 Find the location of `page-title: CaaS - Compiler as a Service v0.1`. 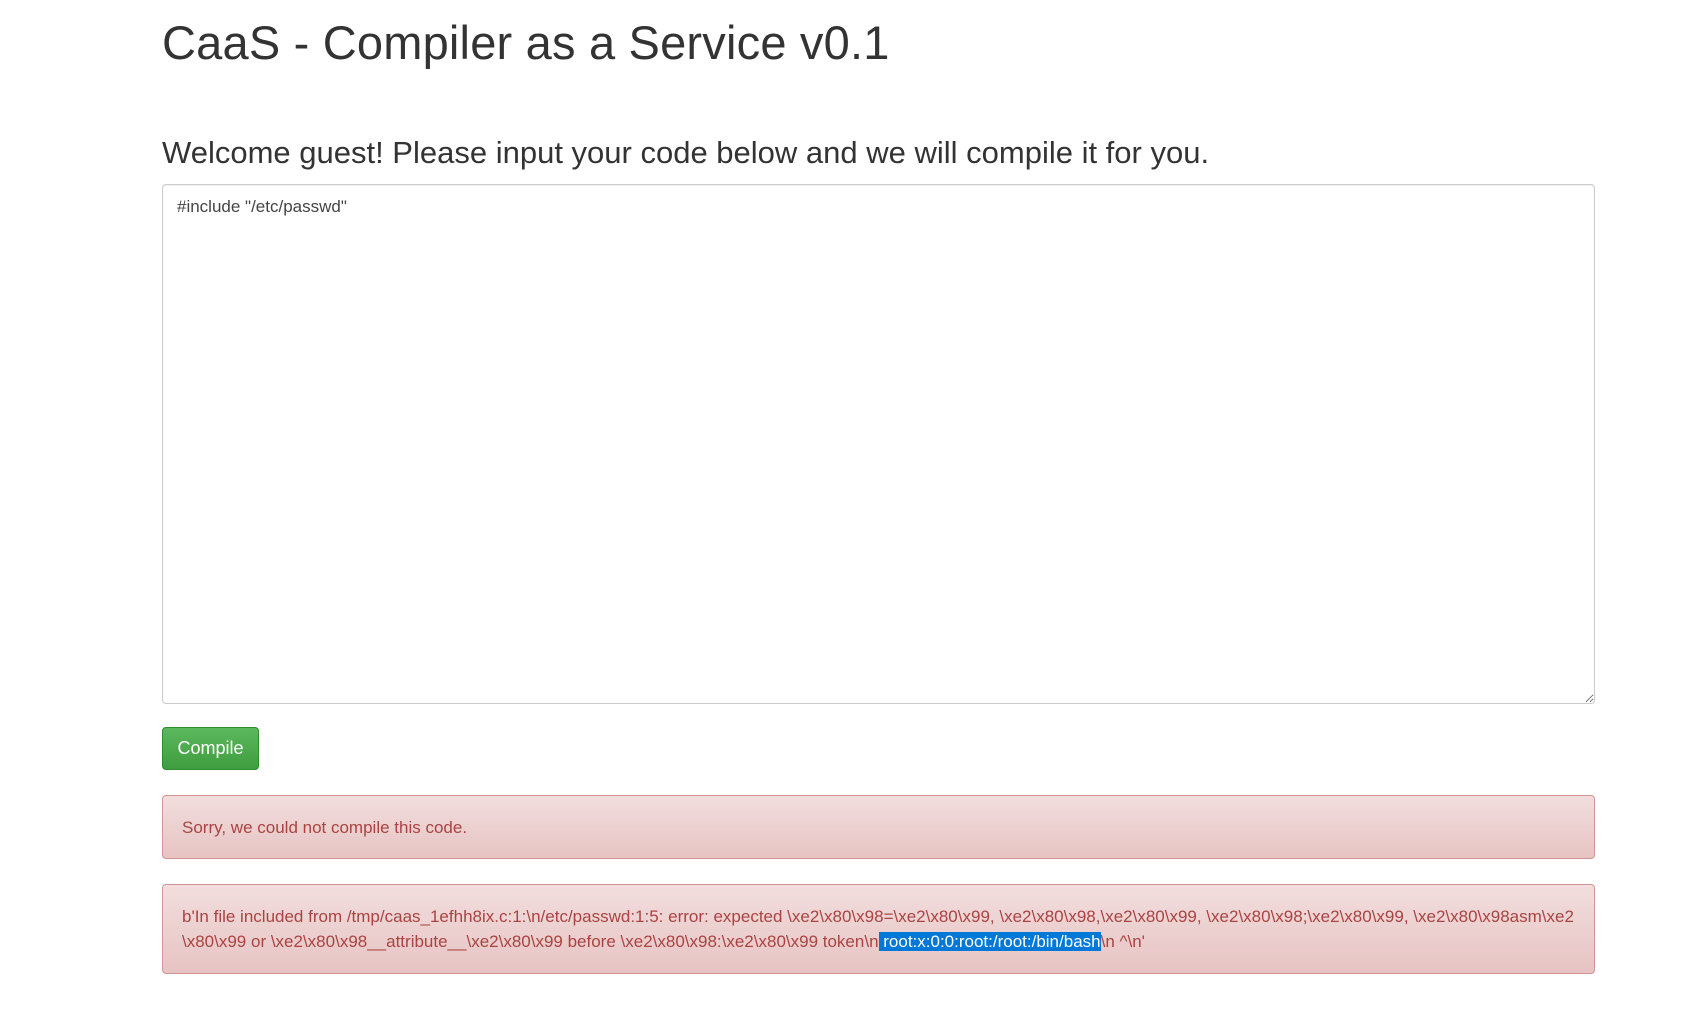

page-title: CaaS - Compiler as a Service v0.1 is located at coordinates (526, 42).